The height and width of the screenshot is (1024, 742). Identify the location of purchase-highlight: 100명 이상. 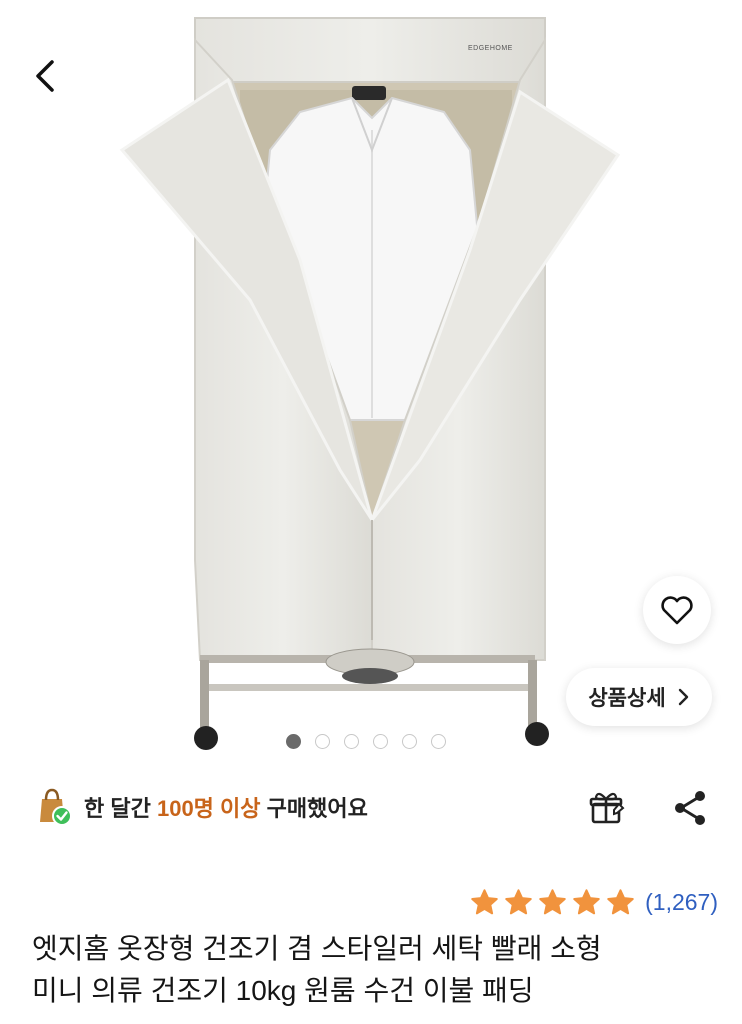
(208, 808).